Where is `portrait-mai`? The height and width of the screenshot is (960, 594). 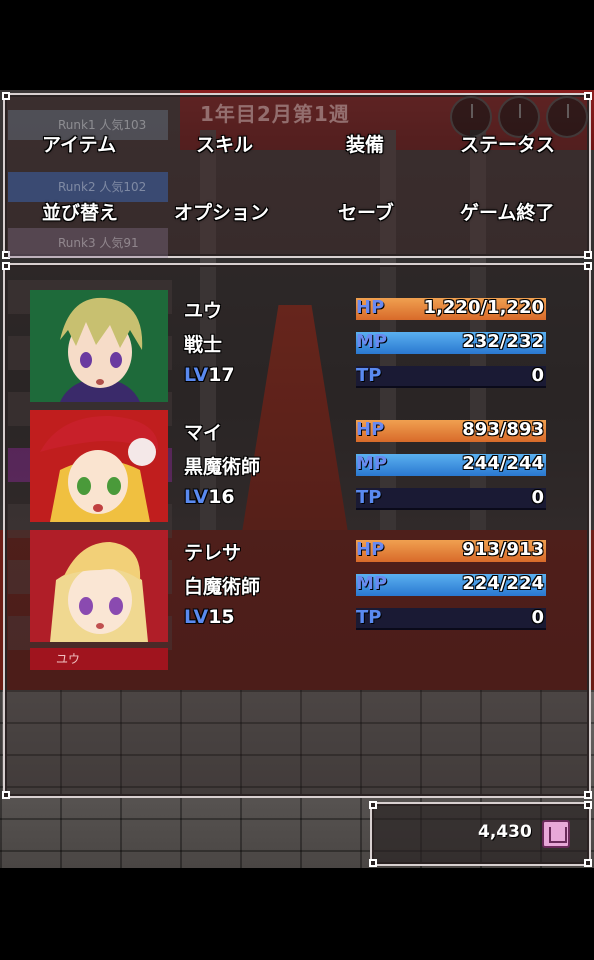
portrait-mai is located at coordinates (99, 466).